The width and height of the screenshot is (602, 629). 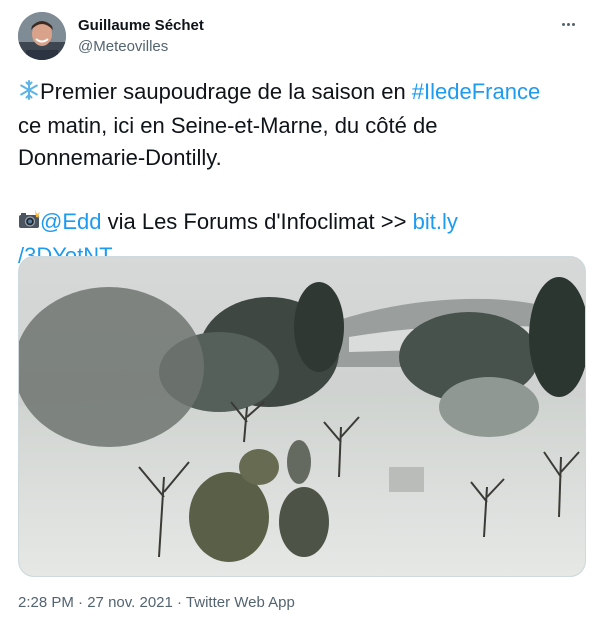 What do you see at coordinates (240, 602) in the screenshot?
I see `tweet-client: Twitter Web App` at bounding box center [240, 602].